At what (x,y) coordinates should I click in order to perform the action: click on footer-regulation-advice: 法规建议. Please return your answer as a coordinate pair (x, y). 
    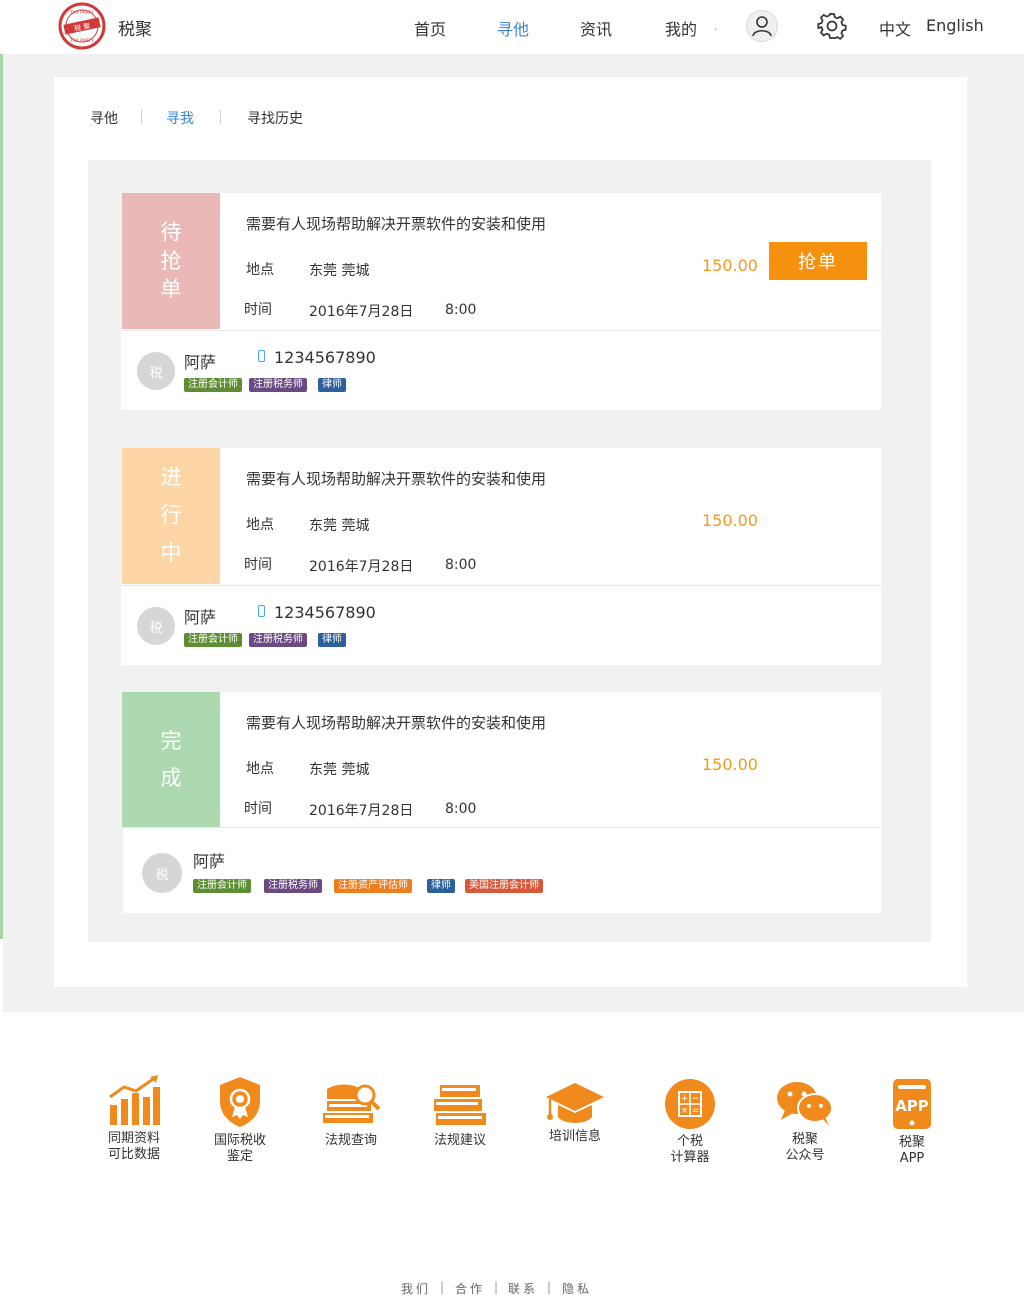
    Looking at the image, I should click on (460, 1115).